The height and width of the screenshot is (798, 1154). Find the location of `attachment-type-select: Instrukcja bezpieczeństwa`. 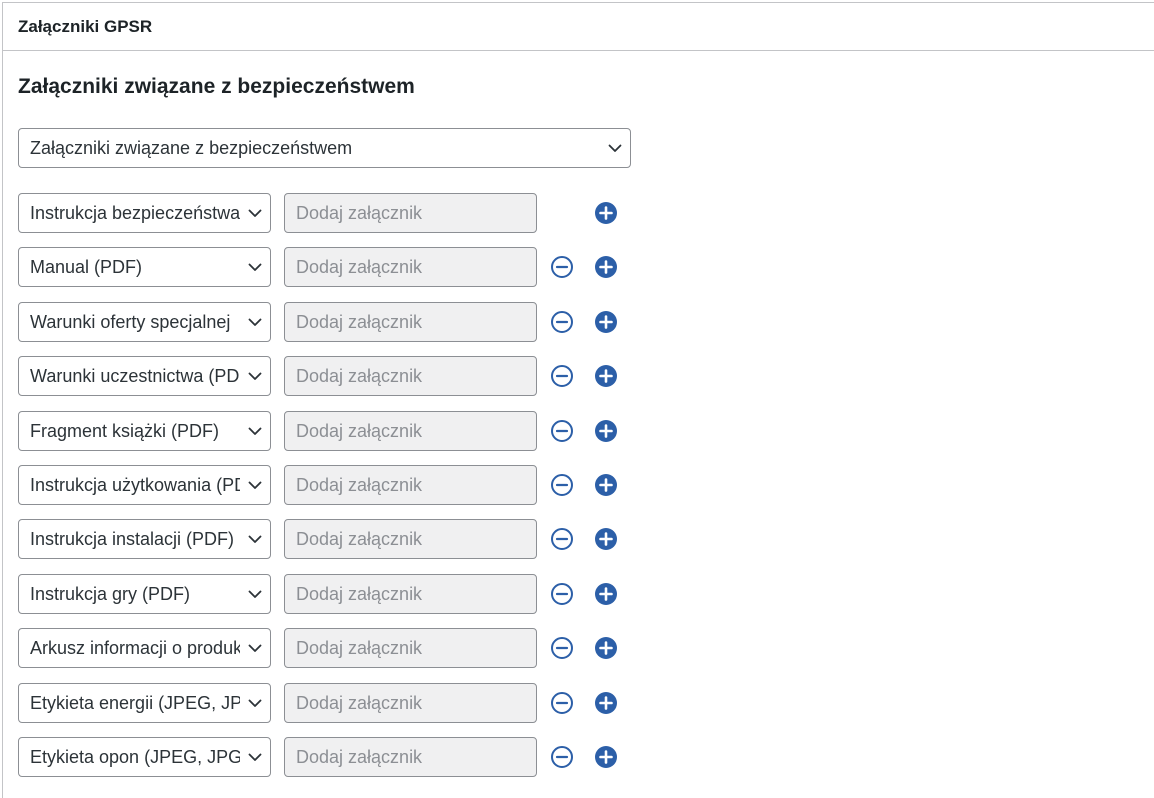

attachment-type-select: Instrukcja bezpieczeństwa is located at coordinates (144, 213).